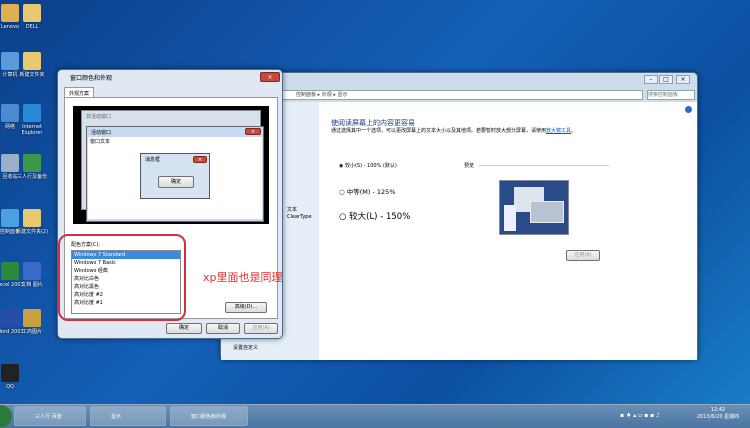 Image resolution: width=750 pixels, height=428 pixels. I want to click on desktop-icon-label: 工商图片, so click(31, 332).